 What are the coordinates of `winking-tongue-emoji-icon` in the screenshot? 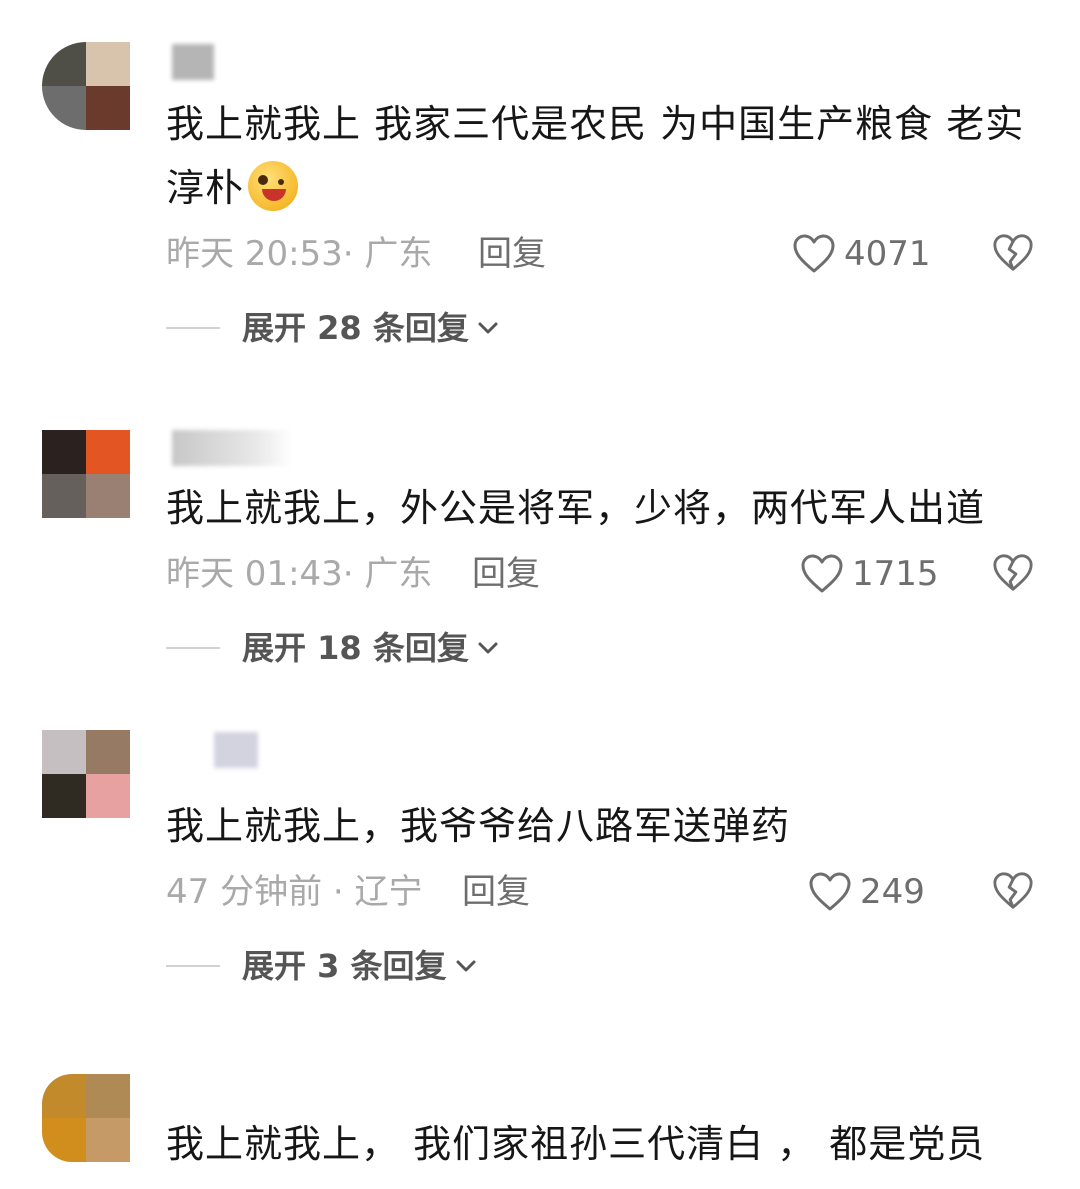 It's located at (273, 186).